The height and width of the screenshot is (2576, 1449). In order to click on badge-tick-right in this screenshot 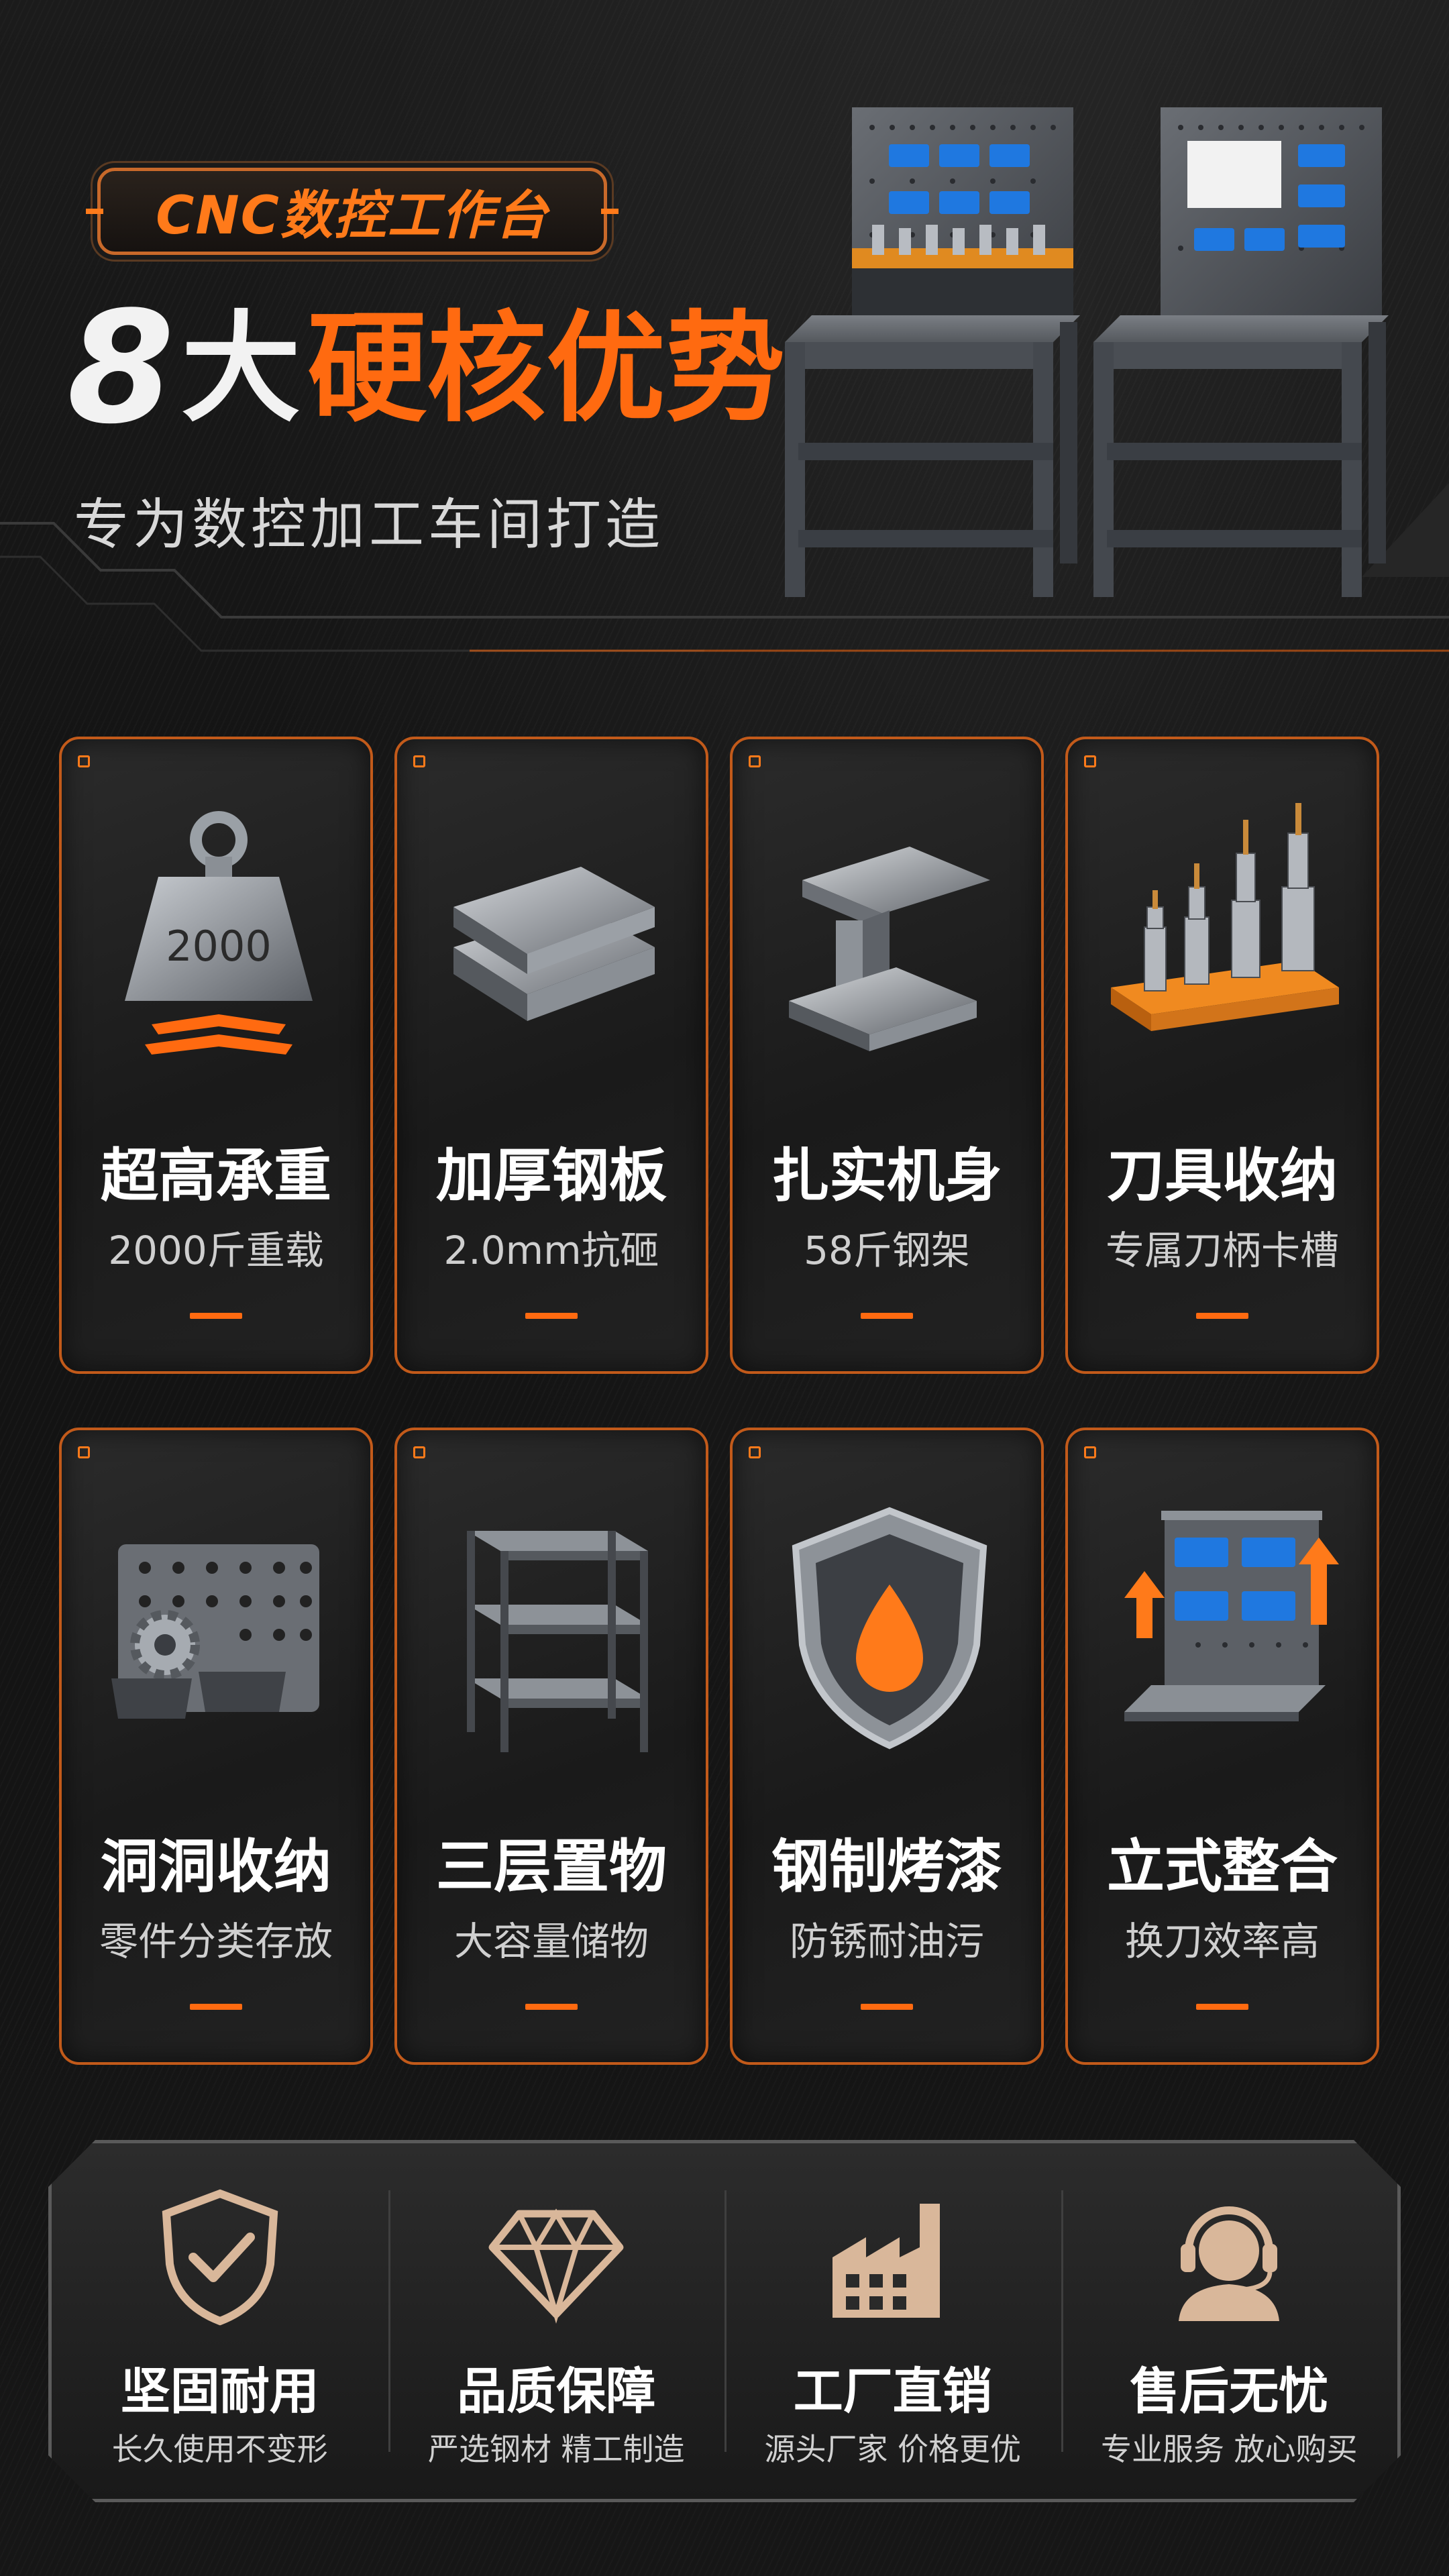, I will do `click(610, 211)`.